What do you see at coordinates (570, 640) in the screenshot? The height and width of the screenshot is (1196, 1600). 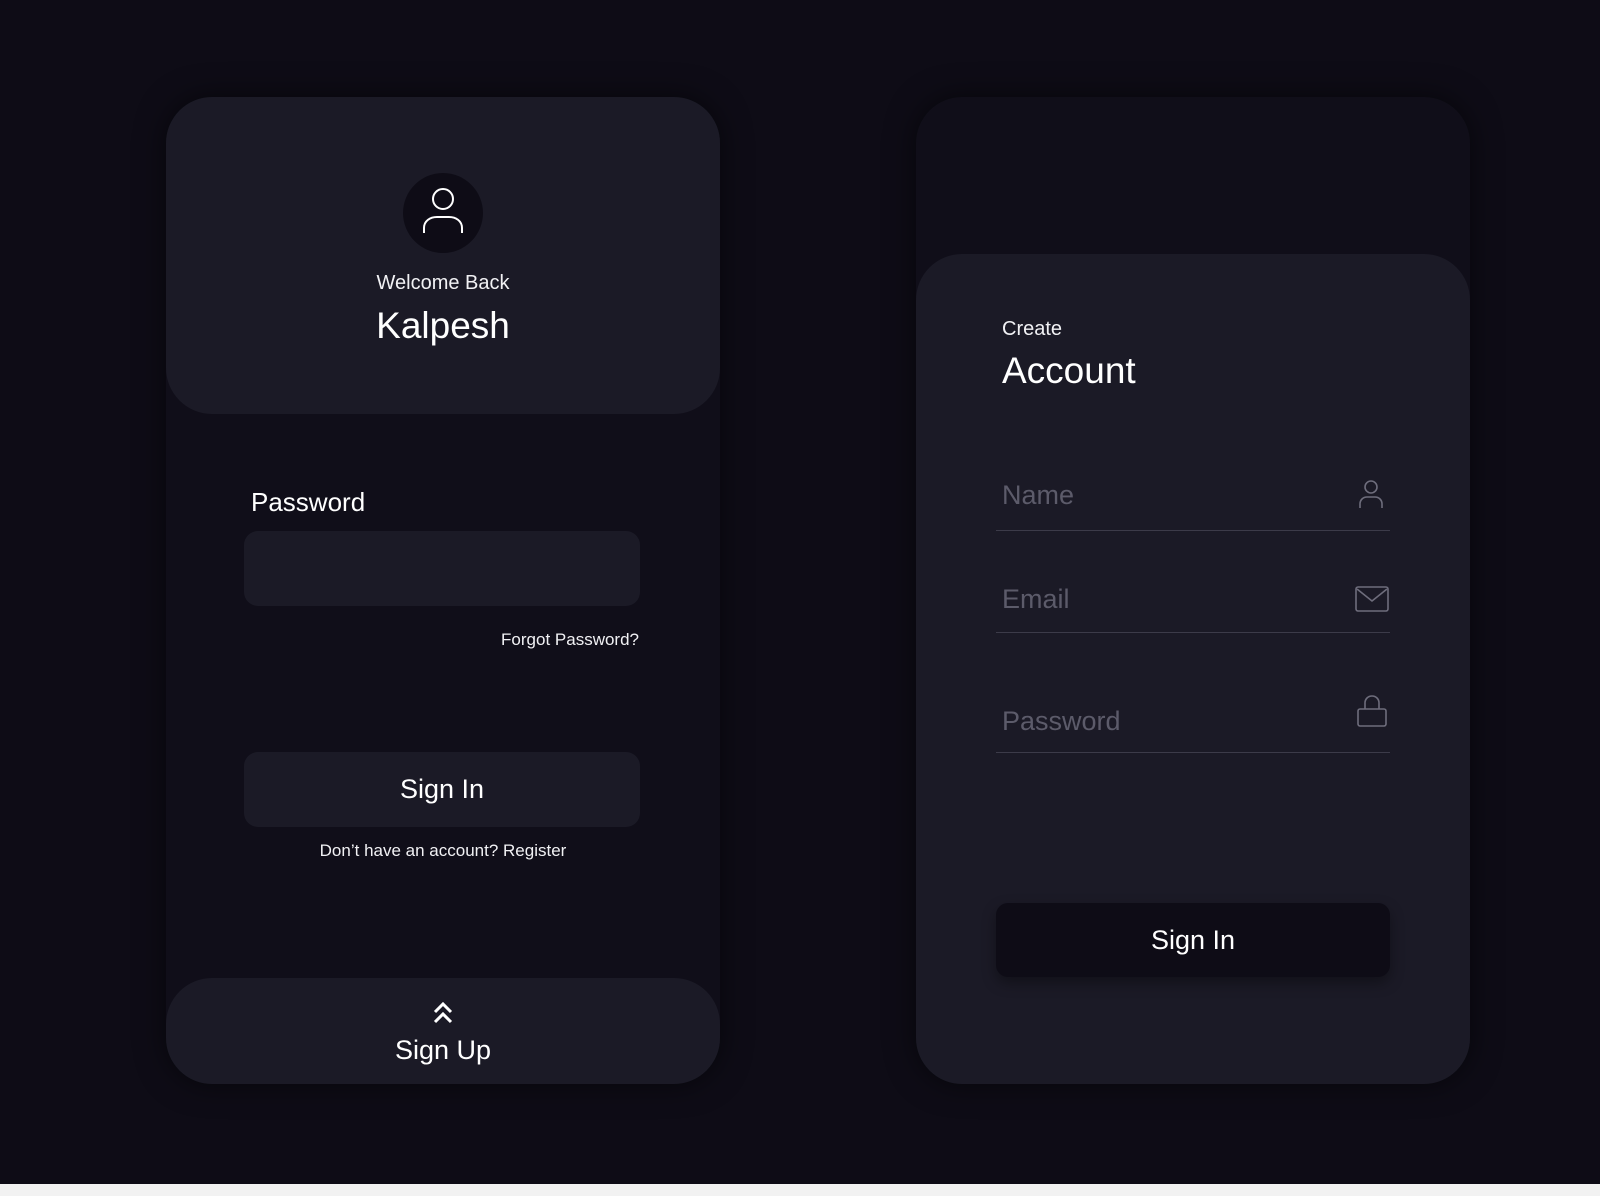 I see `forgot-password-link: Forgot Password?` at bounding box center [570, 640].